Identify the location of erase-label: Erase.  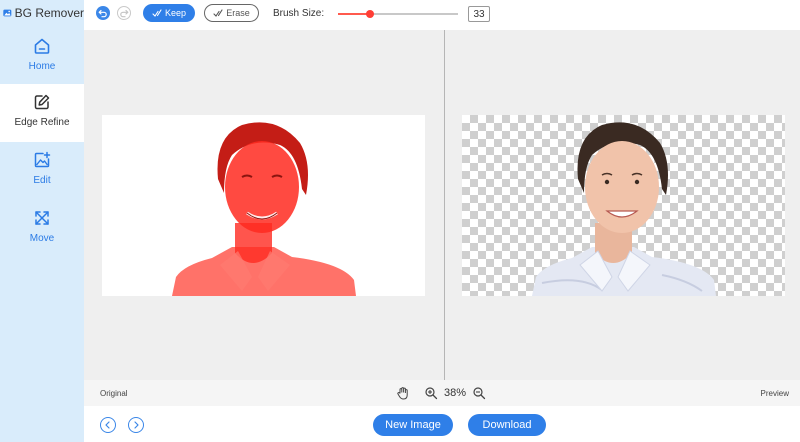
(238, 13).